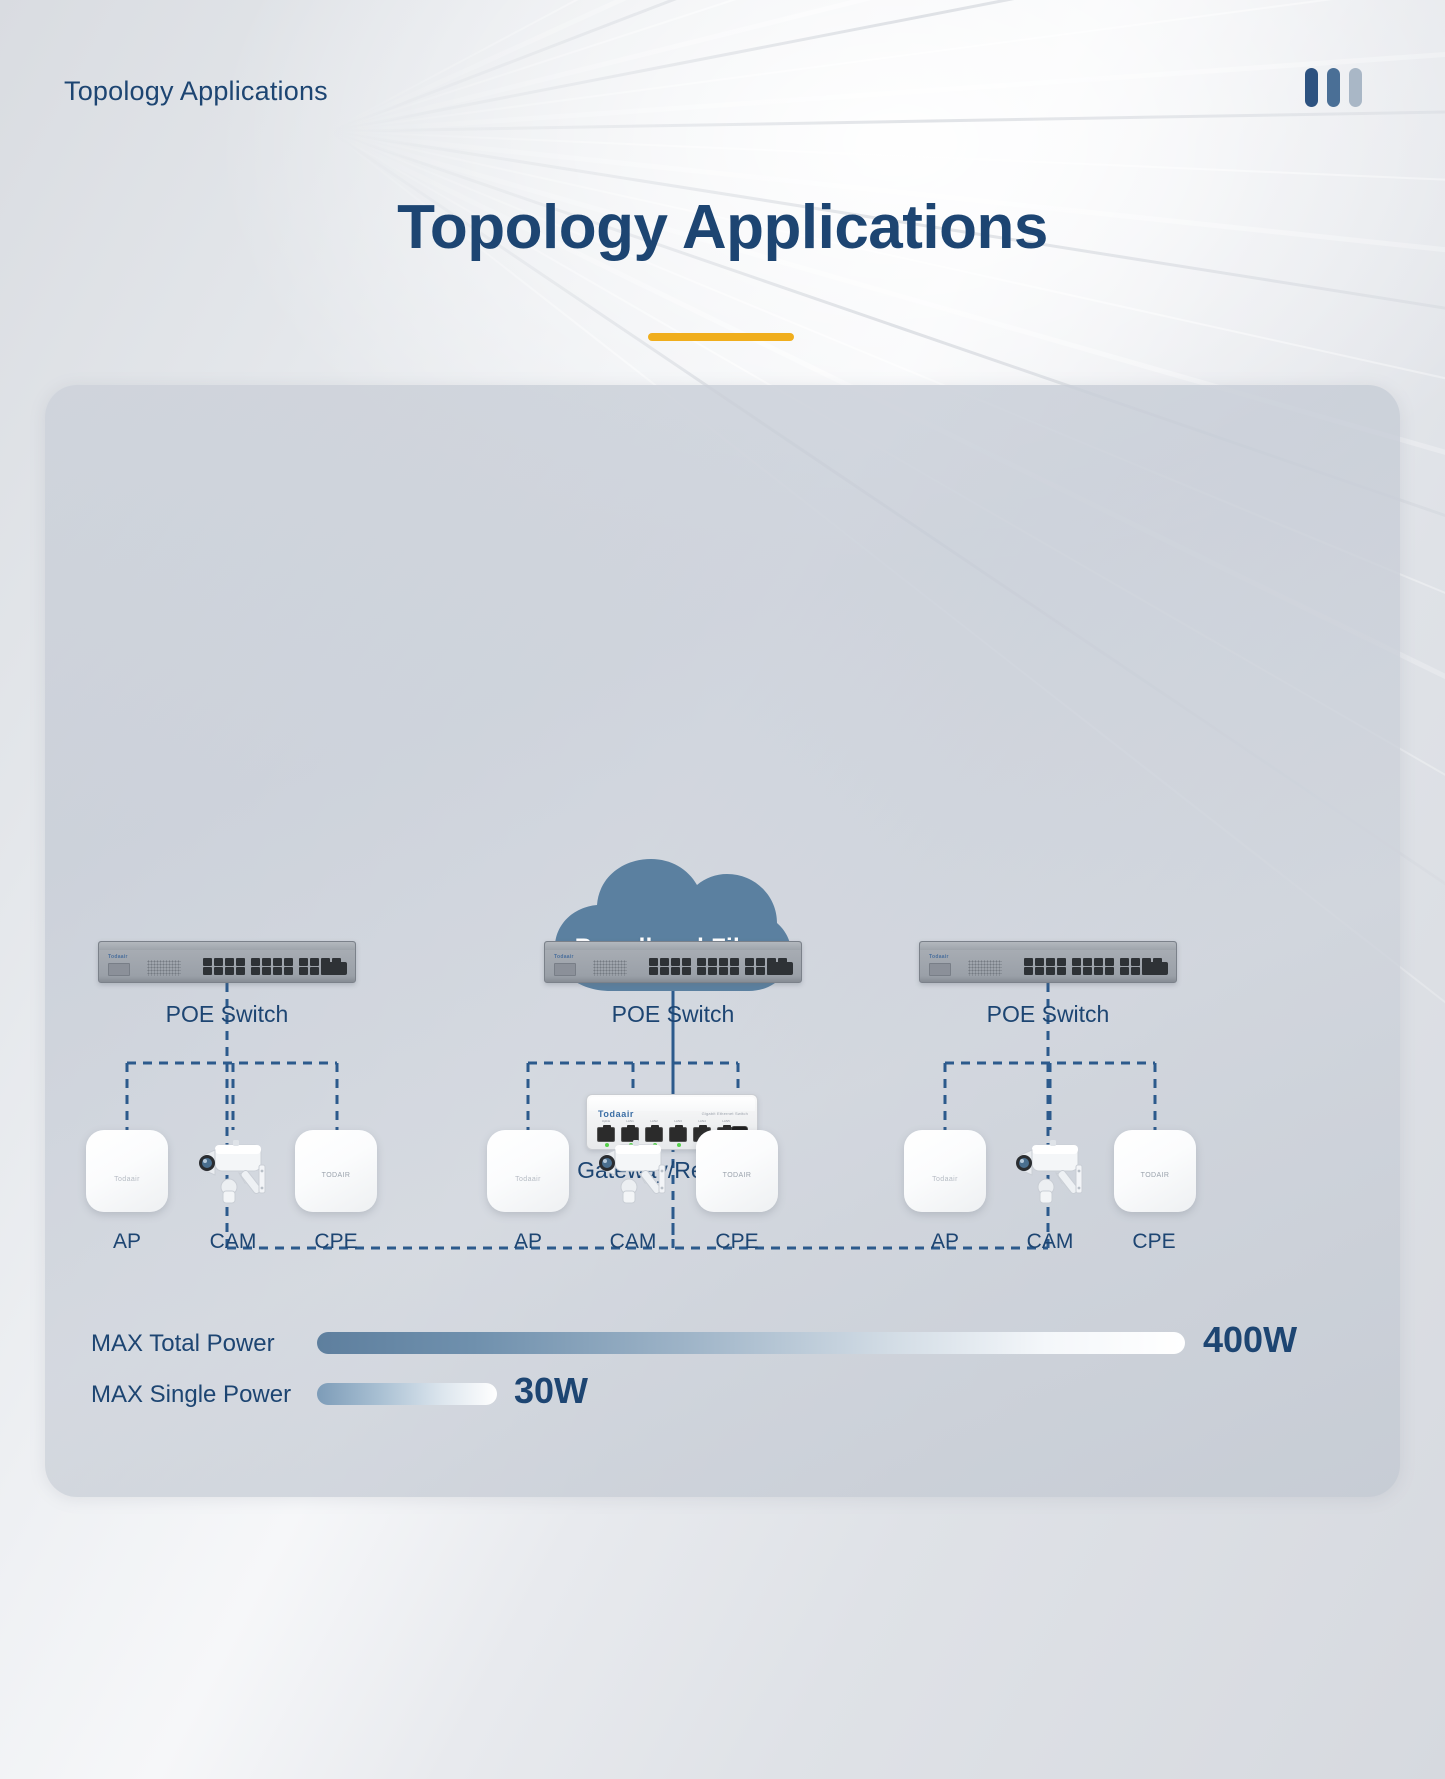  Describe the element at coordinates (183, 1343) in the screenshot. I see `max-total-power-label: MAX Total Power` at that location.